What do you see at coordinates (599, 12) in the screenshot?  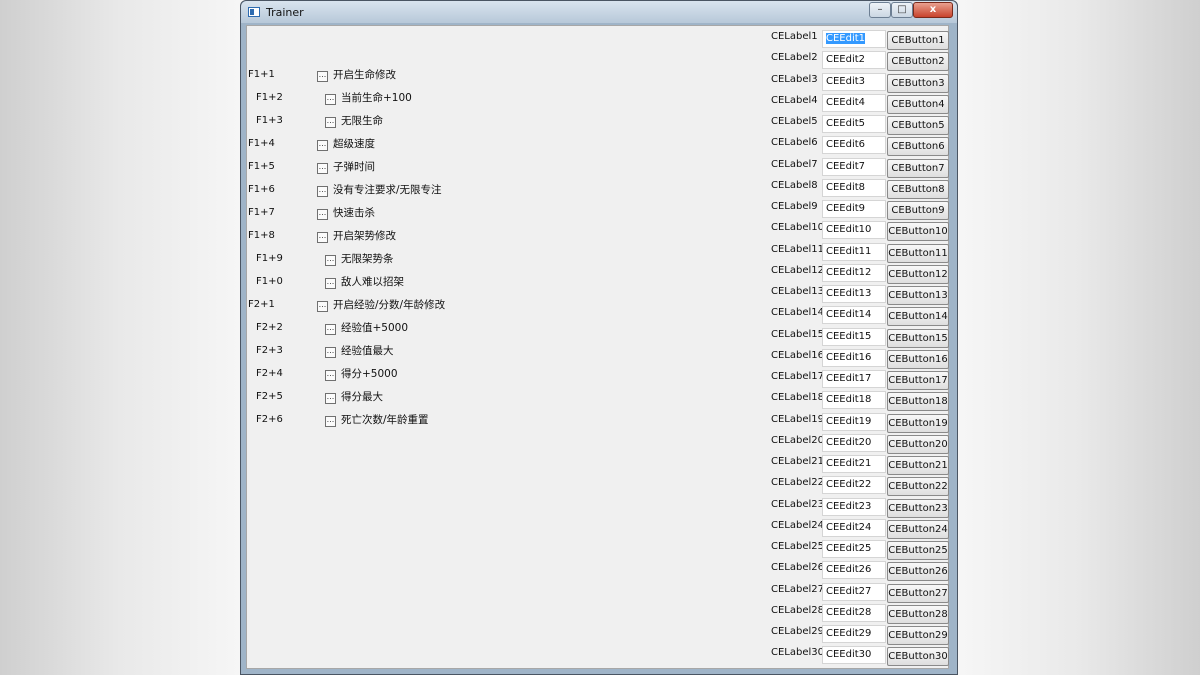 I see `title-bar: Trainer – □ x` at bounding box center [599, 12].